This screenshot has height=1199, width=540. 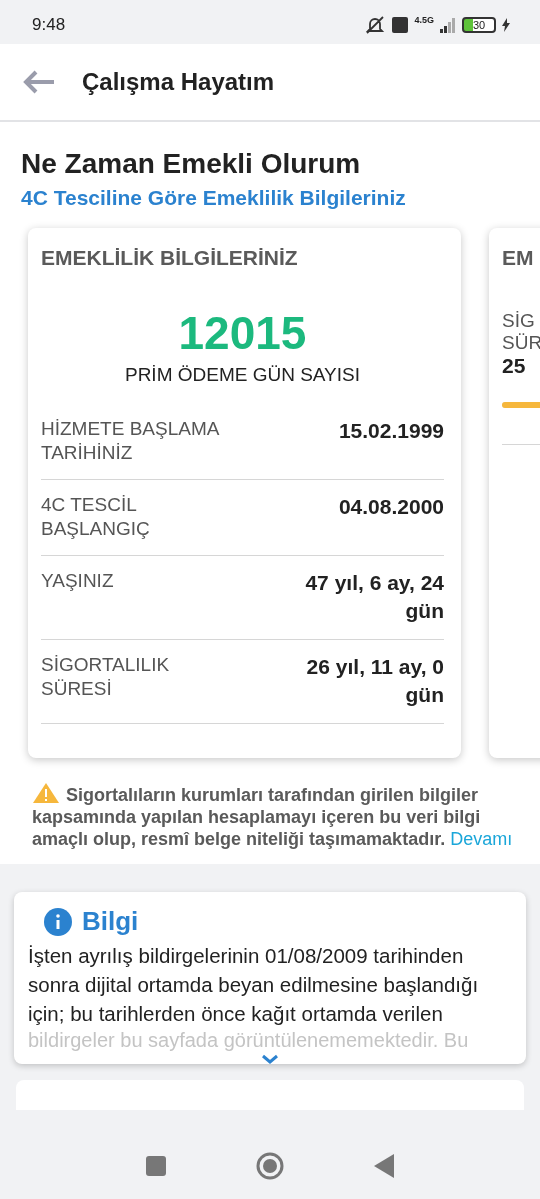 What do you see at coordinates (130, 441) in the screenshot?
I see `info-label: HİZMETE BAŞLAMA TARİHİNİZ` at bounding box center [130, 441].